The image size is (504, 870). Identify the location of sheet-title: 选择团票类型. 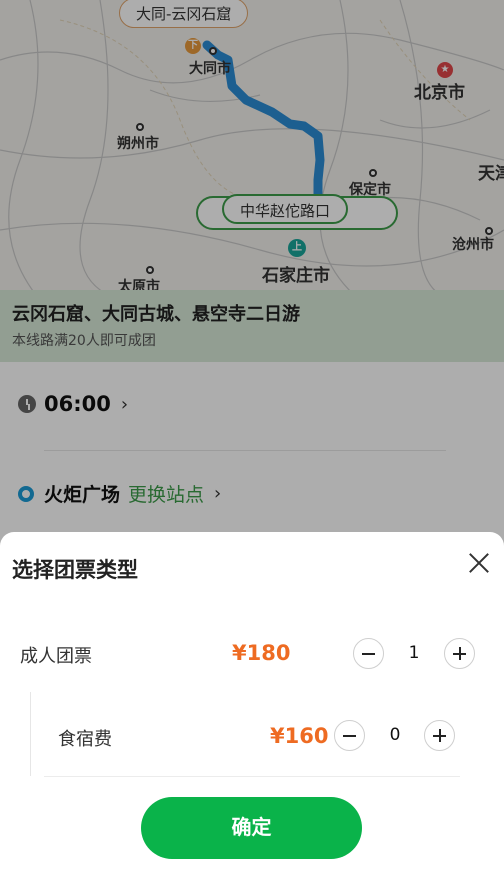
(75, 570).